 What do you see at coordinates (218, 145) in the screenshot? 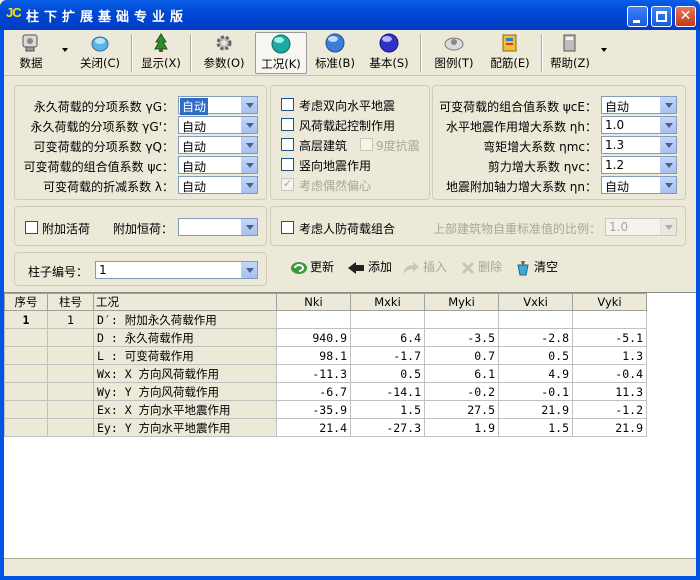
I see `param-gamma-q-select: 自动` at bounding box center [218, 145].